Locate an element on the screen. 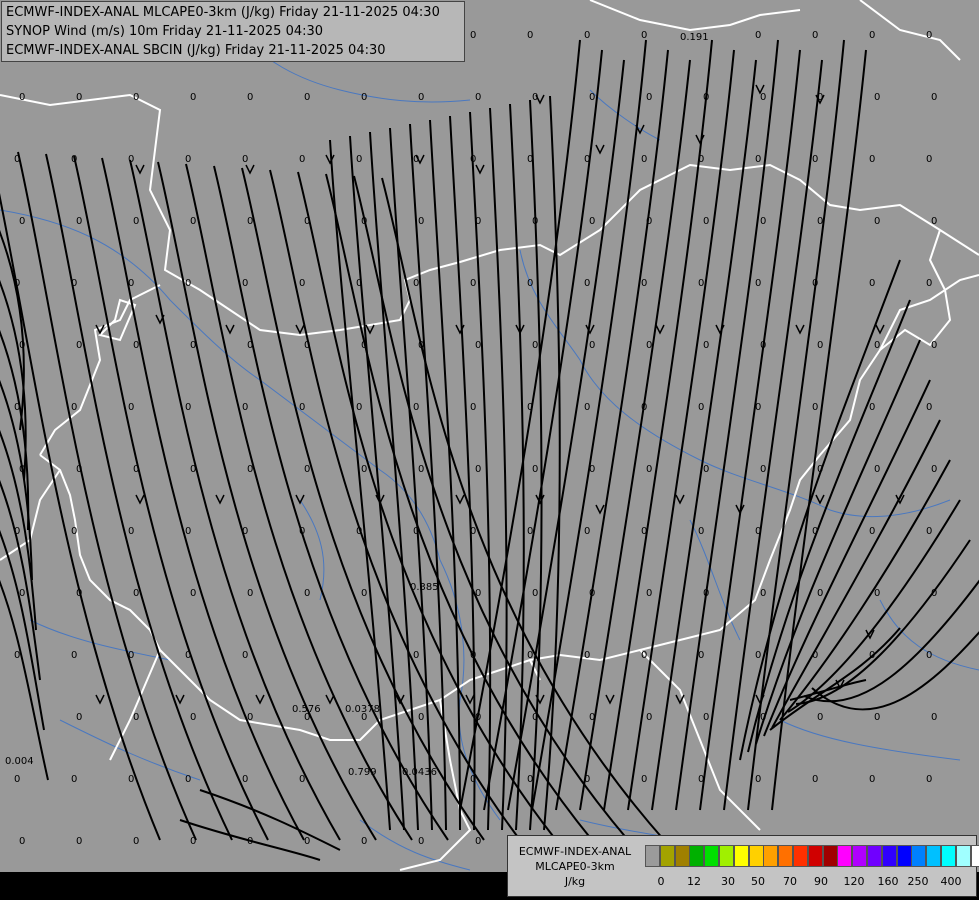  border-line is located at coordinates (135, 705).